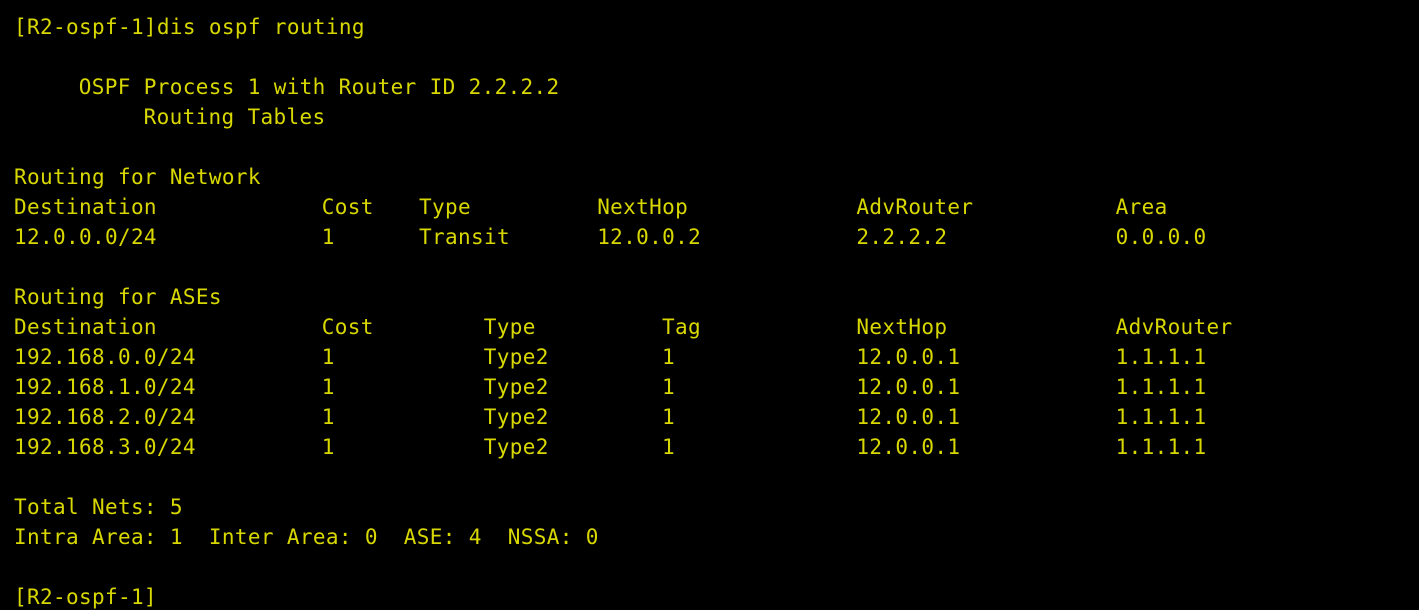 The width and height of the screenshot is (1419, 610). Describe the element at coordinates (649, 237) in the screenshot. I see `cell-nexthop: 12.0.0.2` at that location.